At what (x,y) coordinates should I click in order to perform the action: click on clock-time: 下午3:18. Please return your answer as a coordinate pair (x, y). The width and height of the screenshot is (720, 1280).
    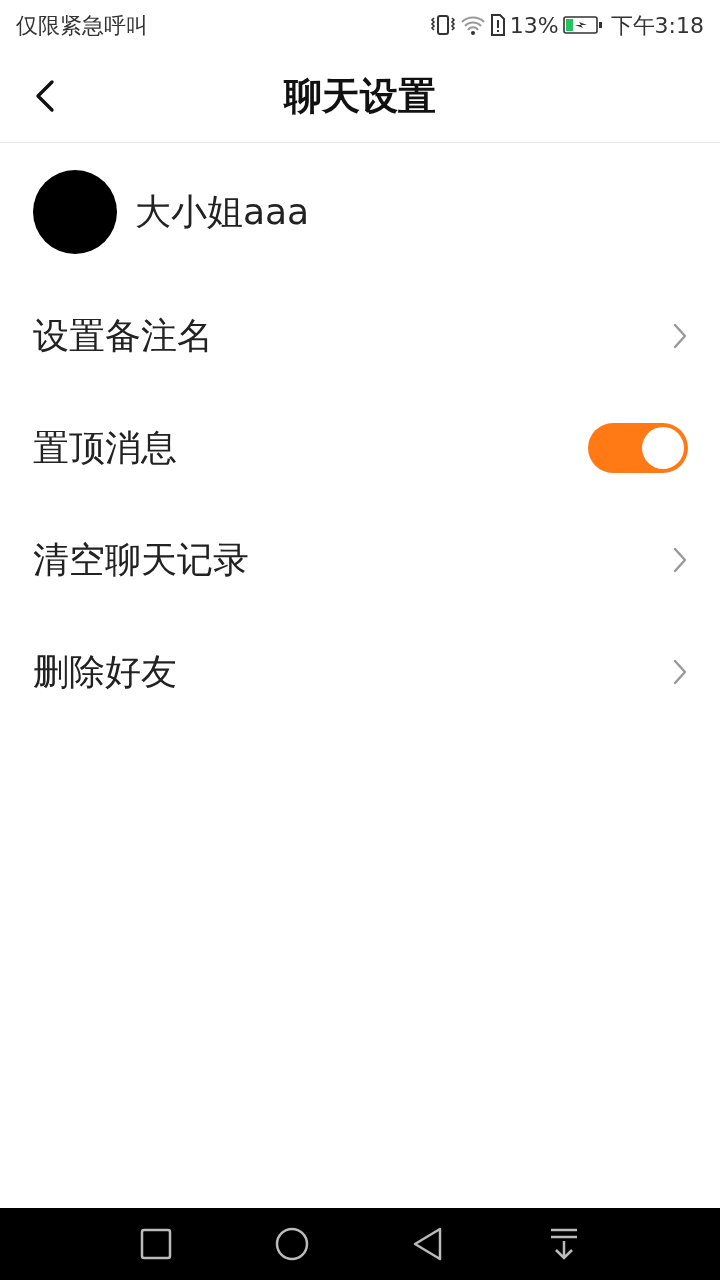
    Looking at the image, I should click on (657, 25).